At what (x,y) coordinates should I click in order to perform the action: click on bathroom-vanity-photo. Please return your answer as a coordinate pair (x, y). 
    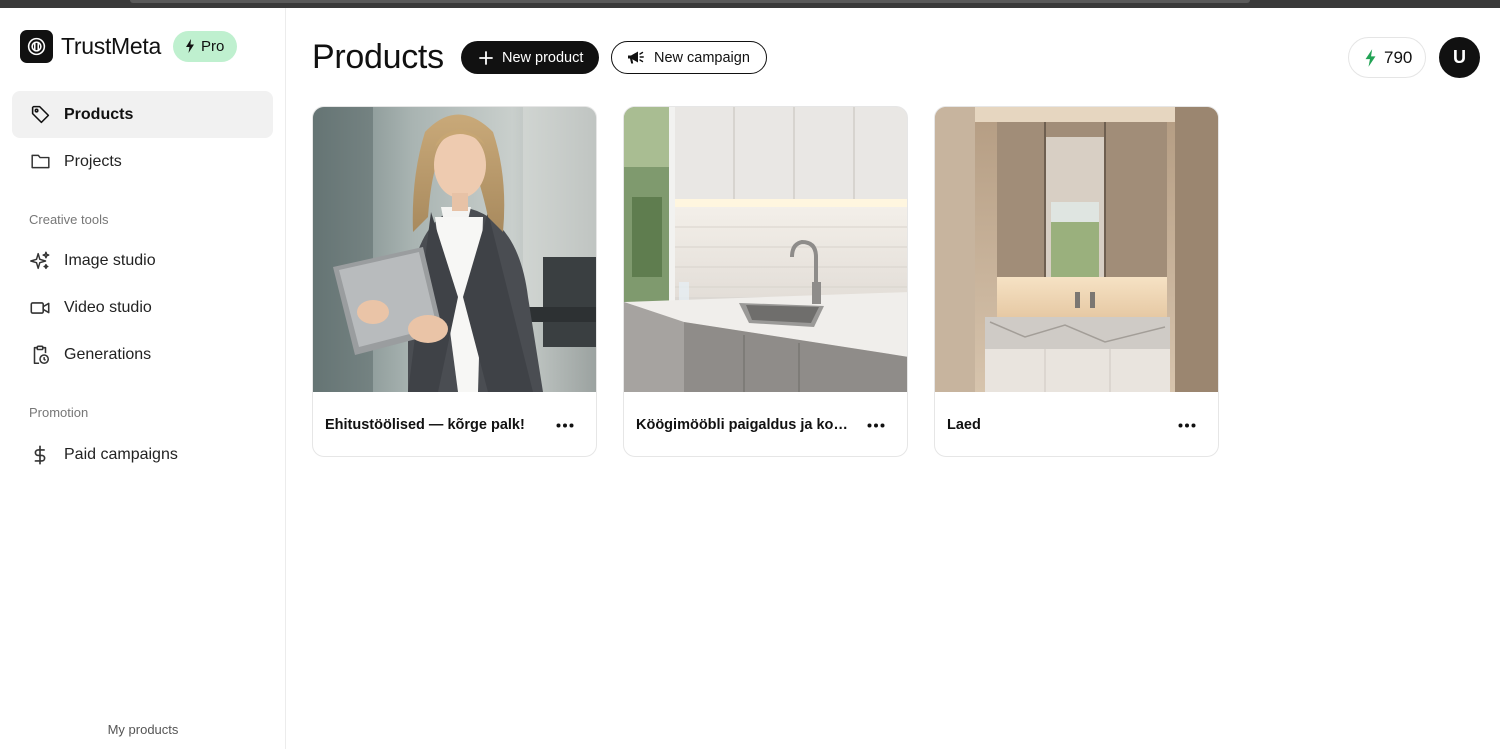
    Looking at the image, I should click on (1076, 249).